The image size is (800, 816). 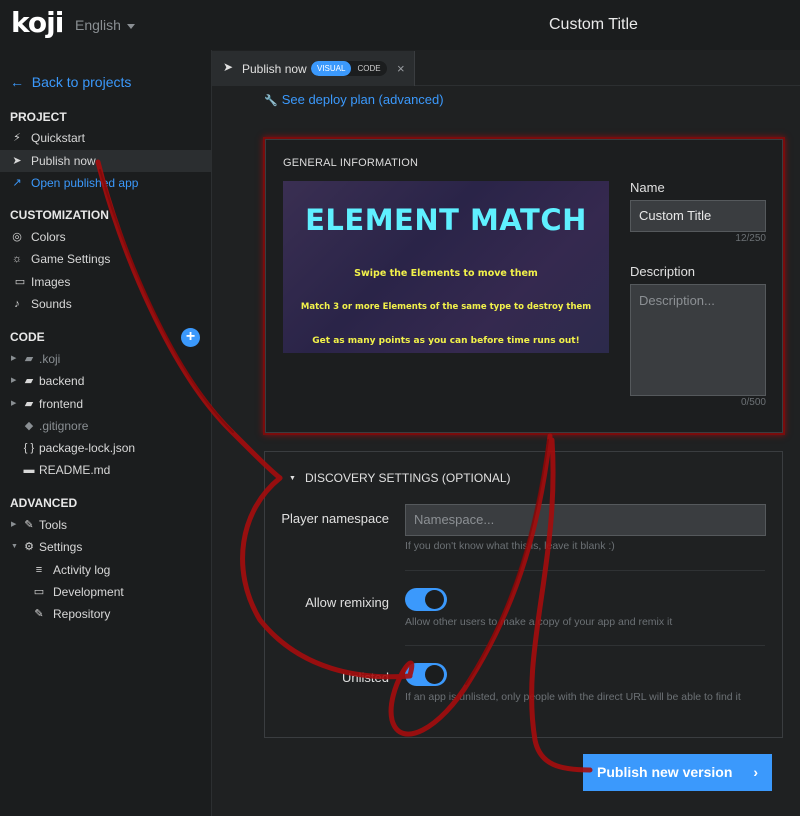 What do you see at coordinates (105, 547) in the screenshot?
I see `sidebar-item-settings: ▼ ⚙ Settings` at bounding box center [105, 547].